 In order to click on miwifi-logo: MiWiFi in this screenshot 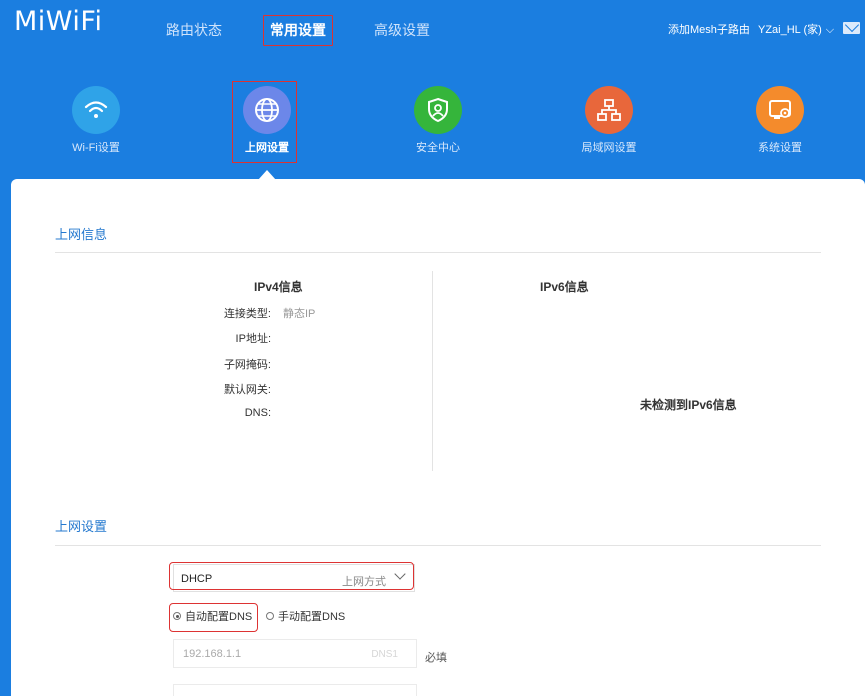, I will do `click(58, 21)`.